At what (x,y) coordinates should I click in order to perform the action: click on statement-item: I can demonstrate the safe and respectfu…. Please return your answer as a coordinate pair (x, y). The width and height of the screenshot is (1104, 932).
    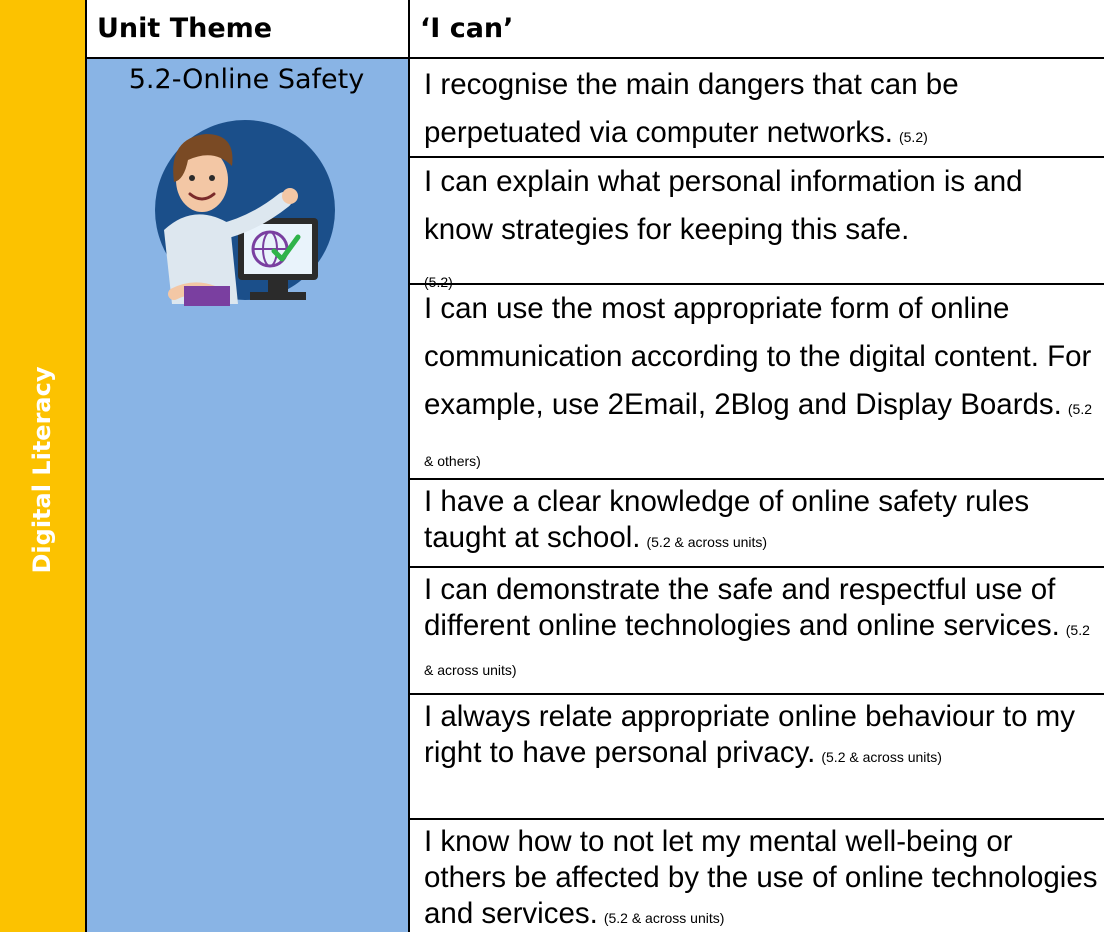
    Looking at the image, I should click on (761, 630).